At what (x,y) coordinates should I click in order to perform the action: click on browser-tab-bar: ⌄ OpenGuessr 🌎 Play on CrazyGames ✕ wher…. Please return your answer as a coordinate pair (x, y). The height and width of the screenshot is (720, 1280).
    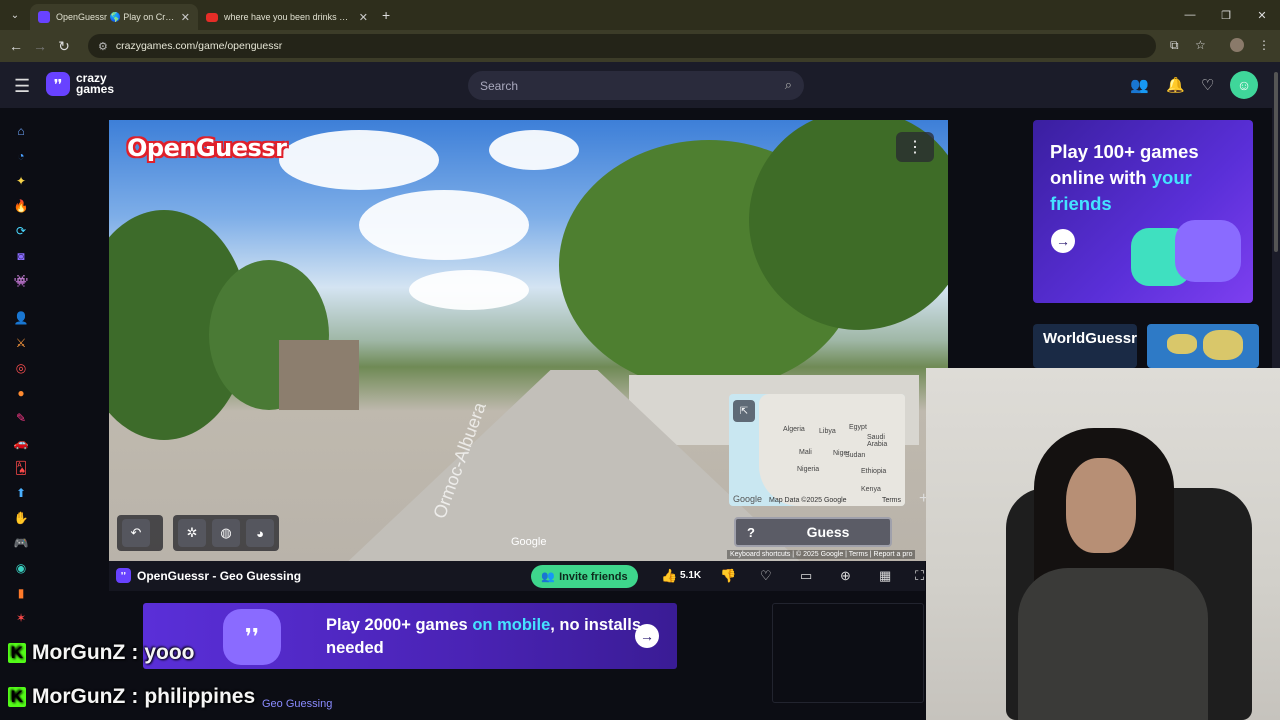
    Looking at the image, I should click on (640, 15).